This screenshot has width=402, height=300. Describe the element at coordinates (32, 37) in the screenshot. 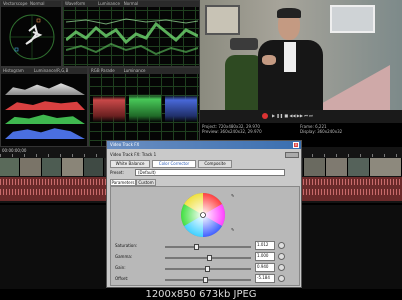

I see `vectorscope-graph` at that location.